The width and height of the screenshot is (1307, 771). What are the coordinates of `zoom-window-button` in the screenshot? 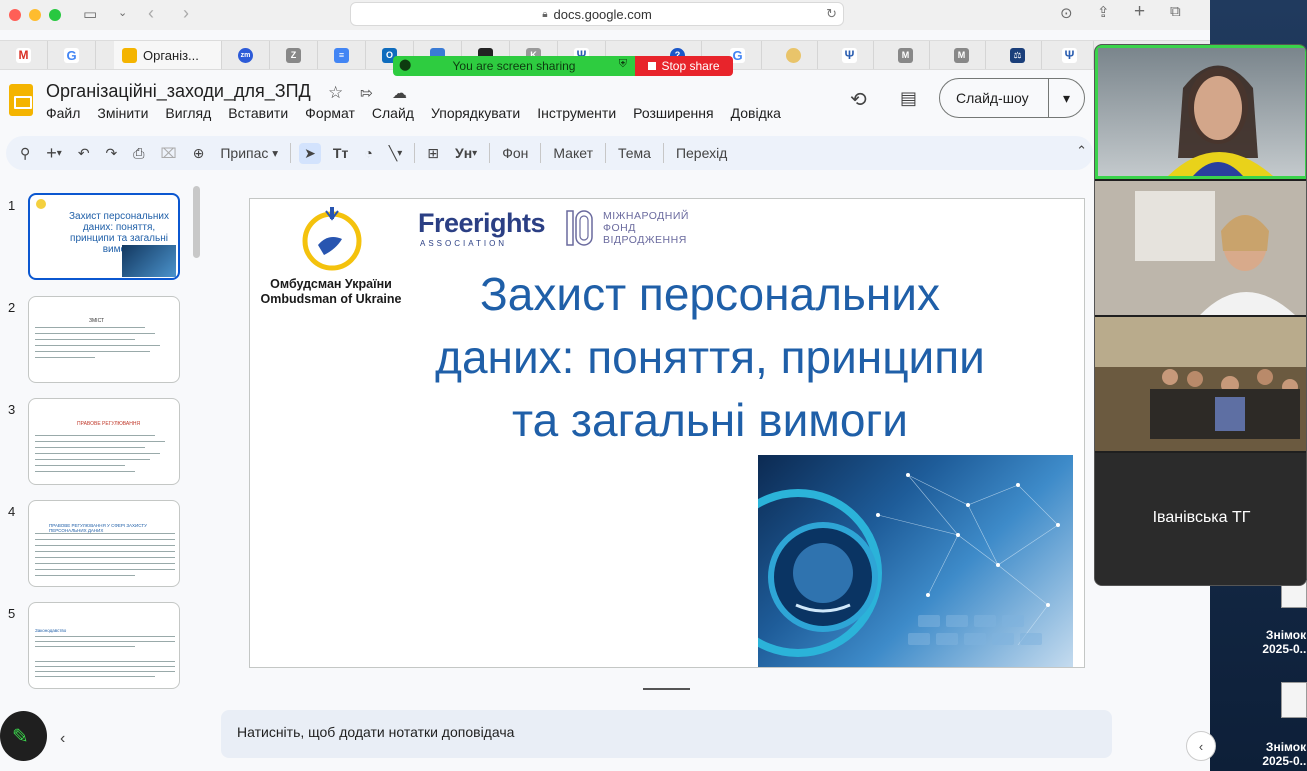 It's located at (55, 15).